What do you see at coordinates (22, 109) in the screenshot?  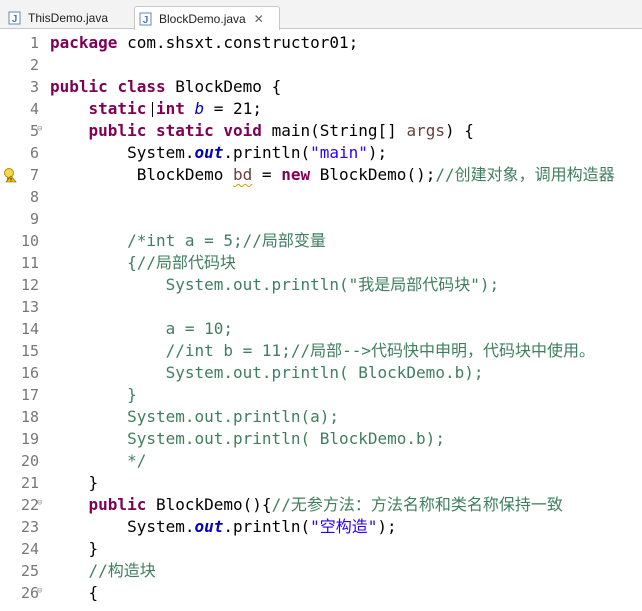 I see `line-number-4: 4` at bounding box center [22, 109].